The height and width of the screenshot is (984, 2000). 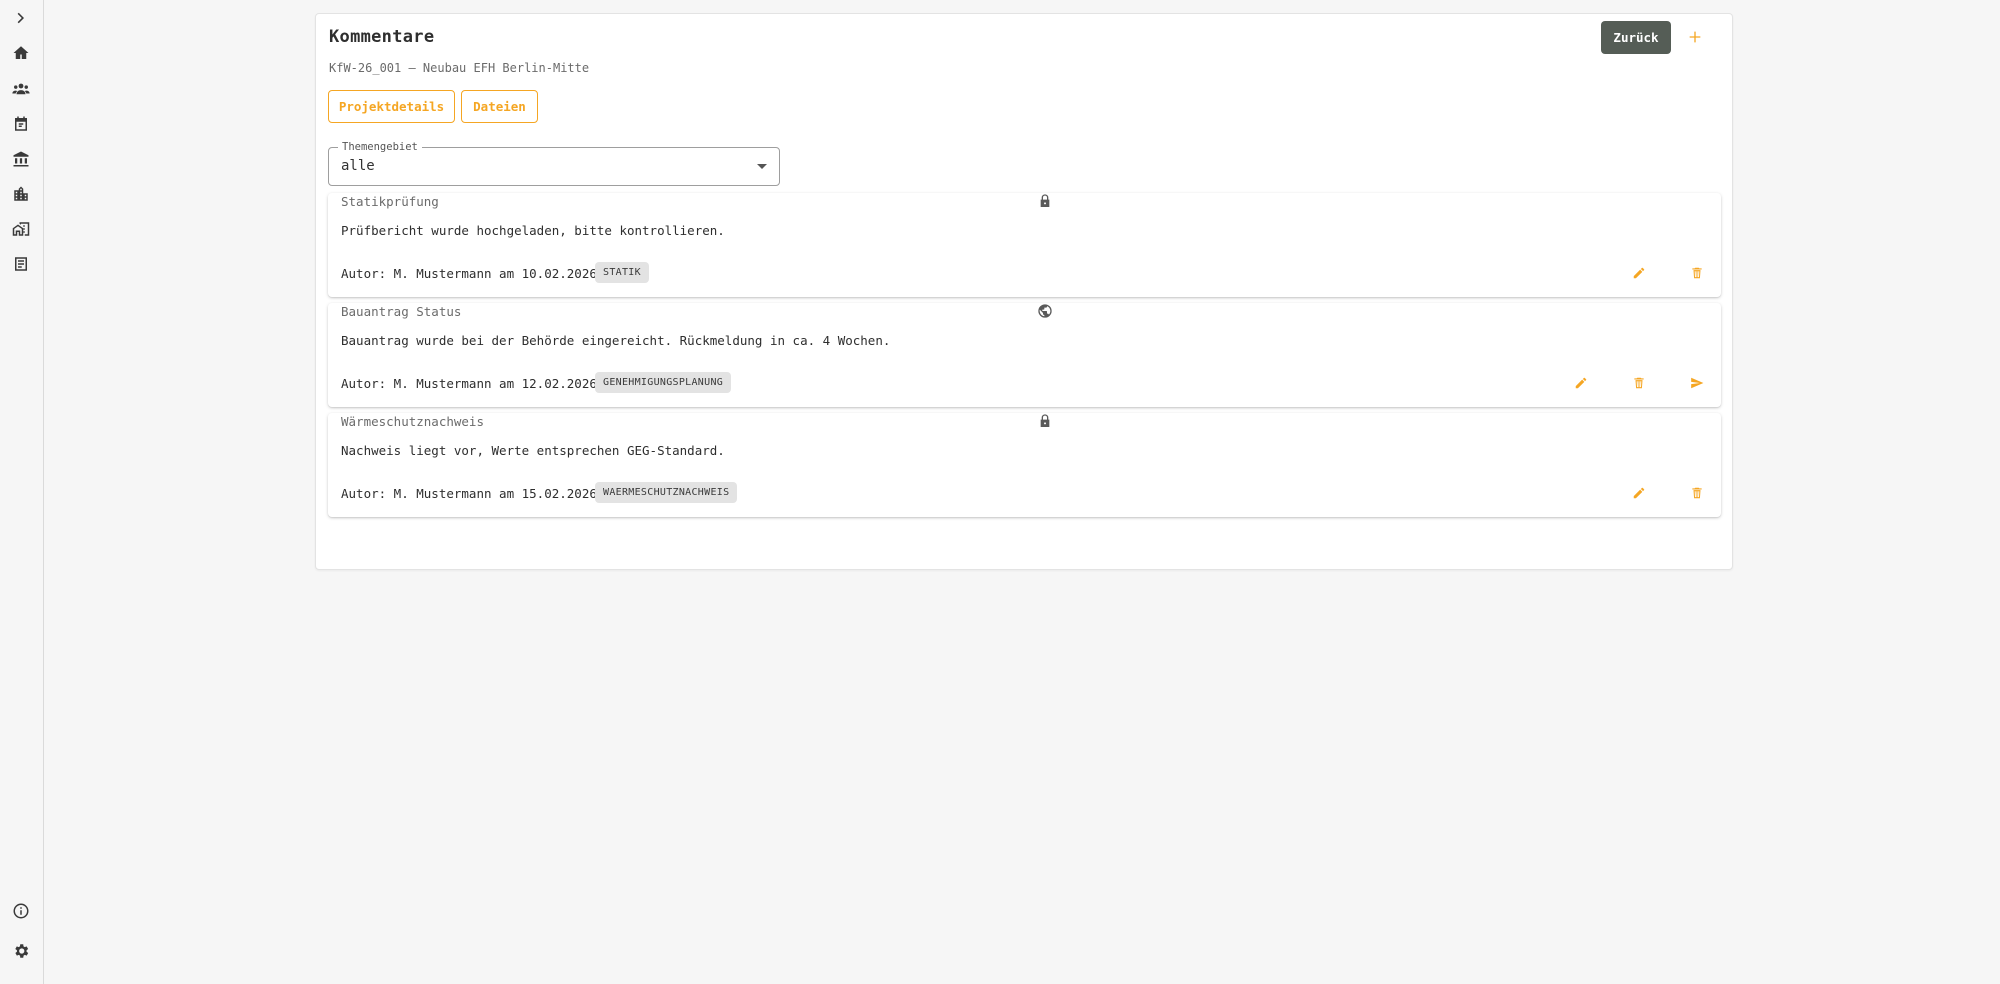 What do you see at coordinates (762, 166) in the screenshot?
I see `caret-down-icon` at bounding box center [762, 166].